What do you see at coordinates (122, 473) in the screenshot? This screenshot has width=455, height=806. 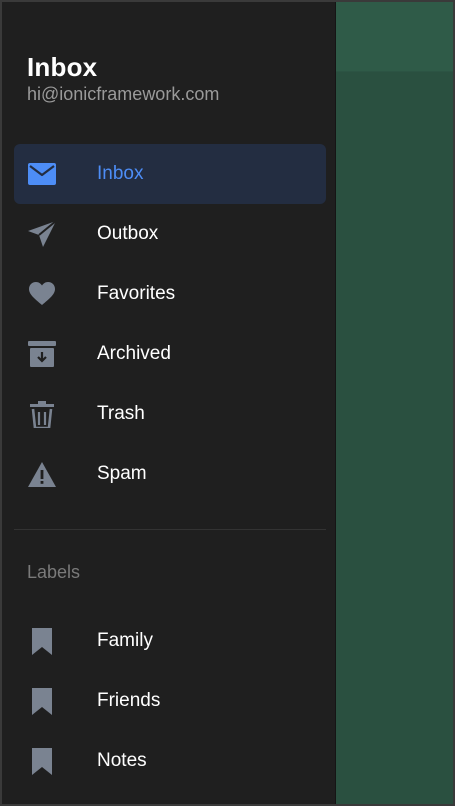 I see `menu-item-label: Spam` at bounding box center [122, 473].